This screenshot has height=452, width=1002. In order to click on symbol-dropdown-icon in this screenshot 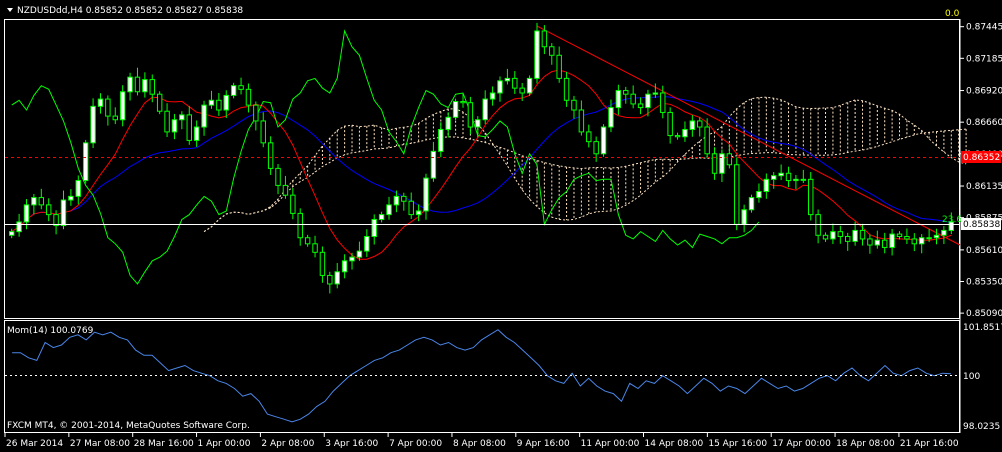, I will do `click(10, 10)`.